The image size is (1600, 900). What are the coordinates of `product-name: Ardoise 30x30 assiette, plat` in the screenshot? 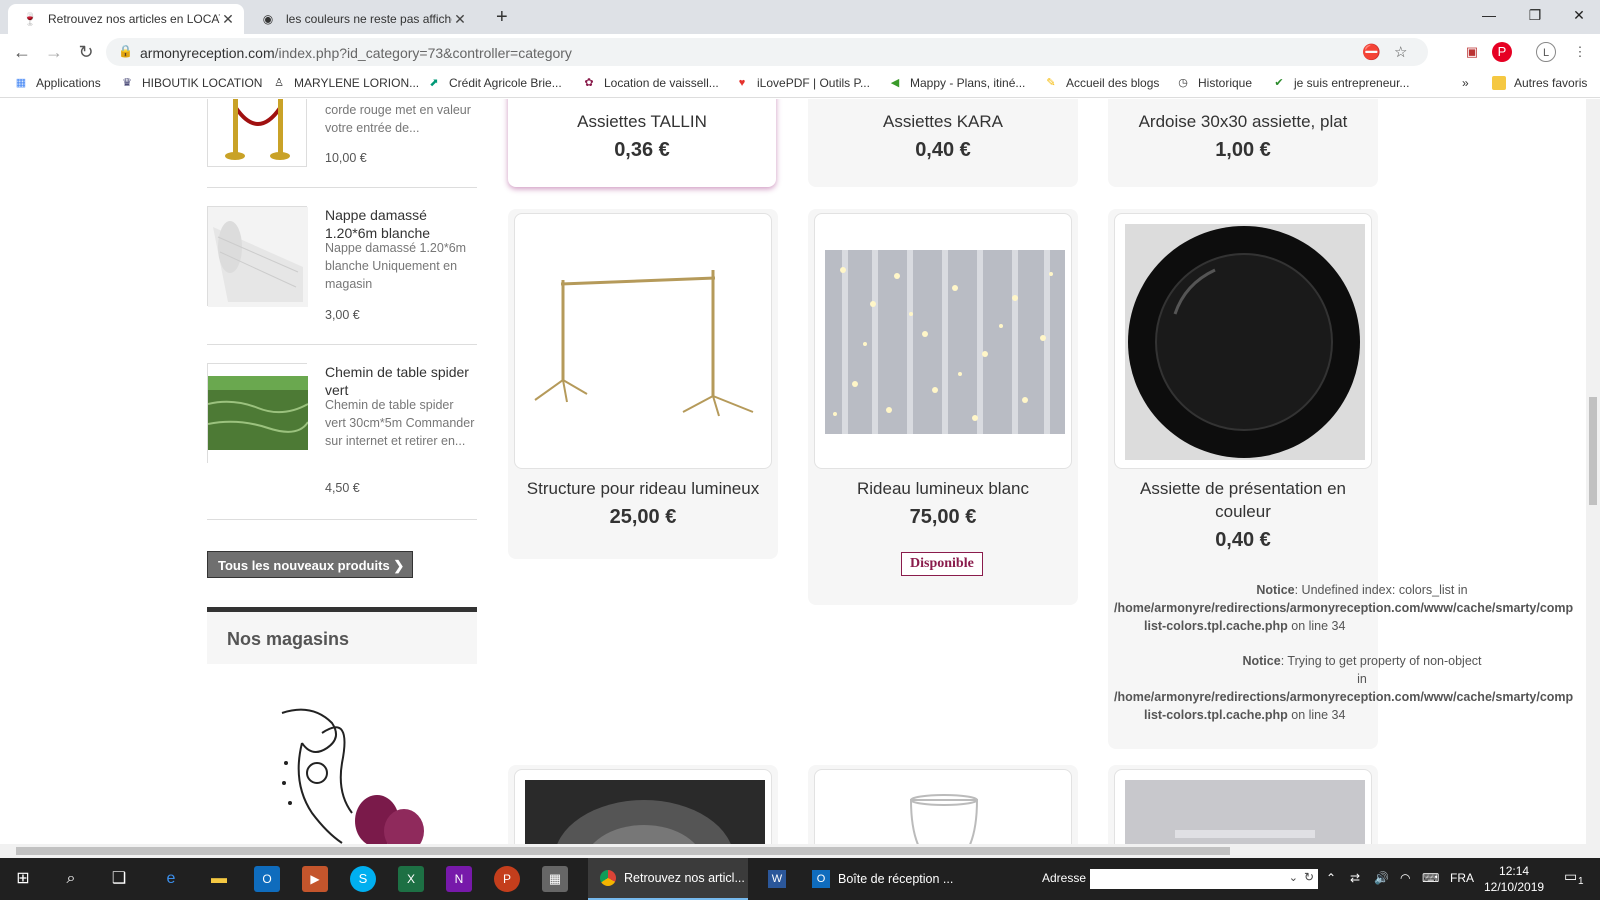 It's located at (1243, 121).